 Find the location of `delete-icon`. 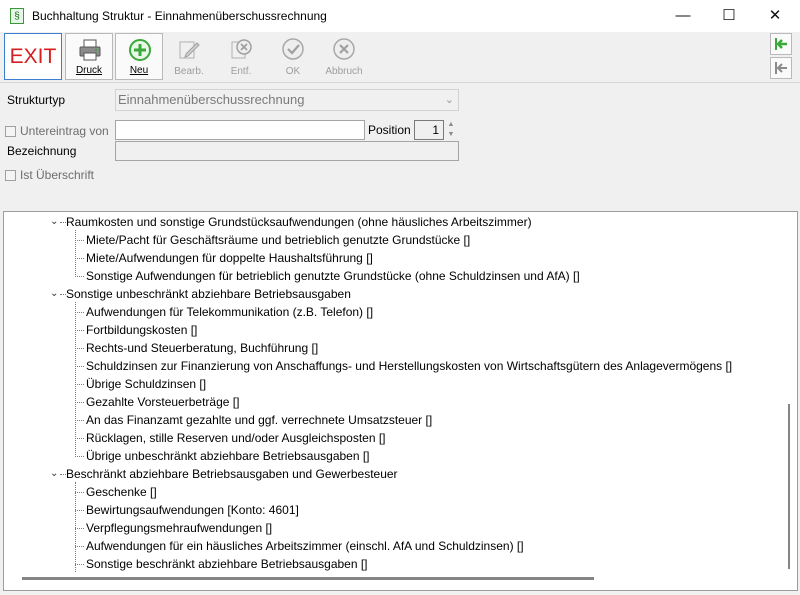

delete-icon is located at coordinates (241, 49).